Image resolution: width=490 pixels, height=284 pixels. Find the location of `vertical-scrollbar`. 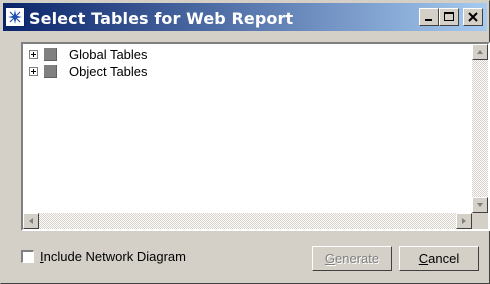

vertical-scrollbar is located at coordinates (480, 128).